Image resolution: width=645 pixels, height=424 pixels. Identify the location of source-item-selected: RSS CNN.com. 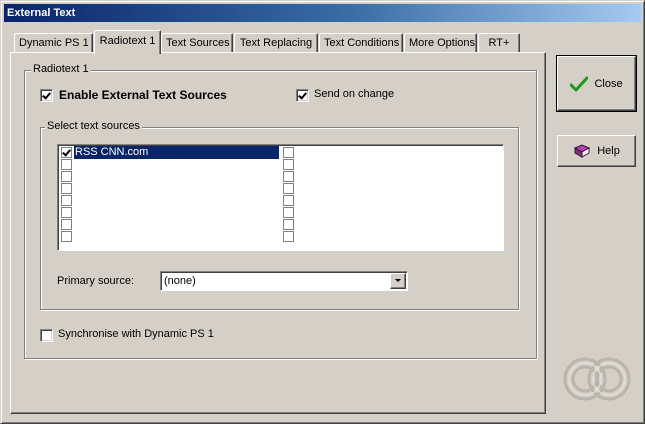
(176, 152).